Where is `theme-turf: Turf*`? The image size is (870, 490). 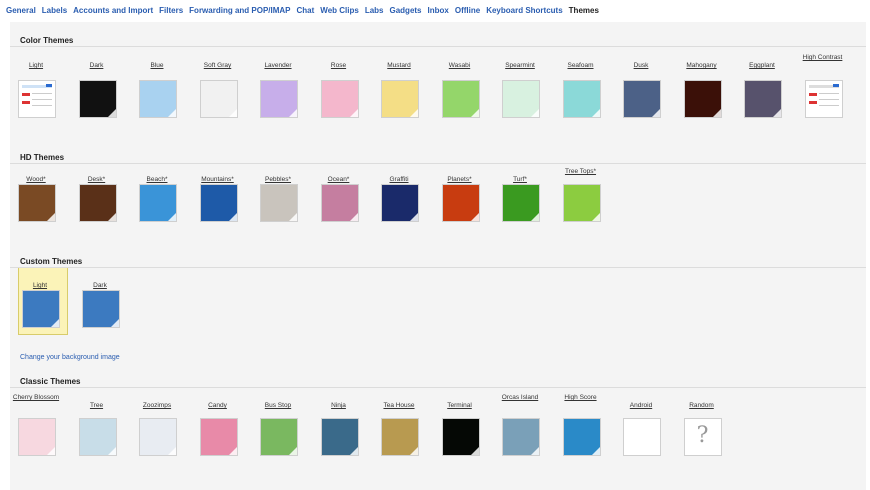
theme-turf: Turf* is located at coordinates (520, 208).